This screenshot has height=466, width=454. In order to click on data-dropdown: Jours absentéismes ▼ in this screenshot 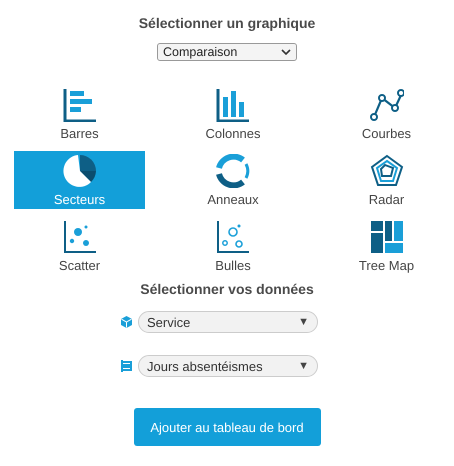, I will do `click(228, 366)`.